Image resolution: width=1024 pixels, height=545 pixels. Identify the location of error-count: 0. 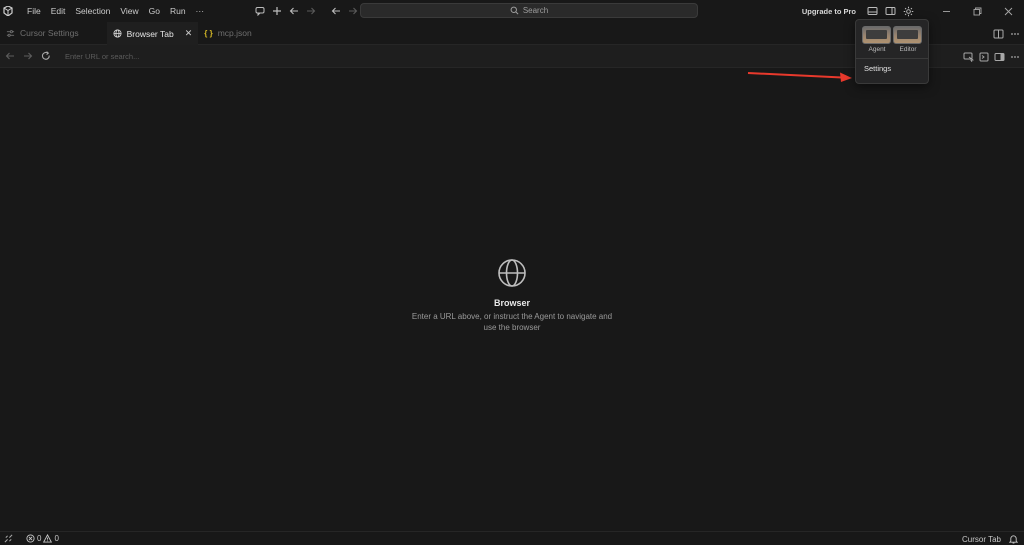
(39, 538).